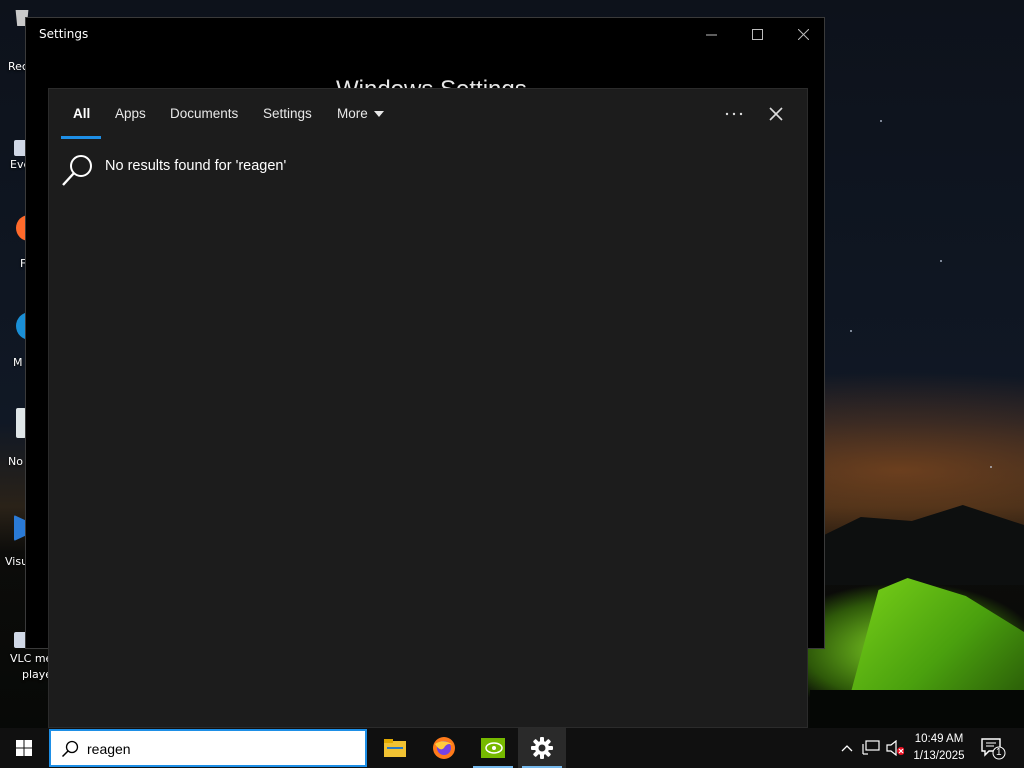  What do you see at coordinates (18, 362) in the screenshot?
I see `desktop-icon-label: M` at bounding box center [18, 362].